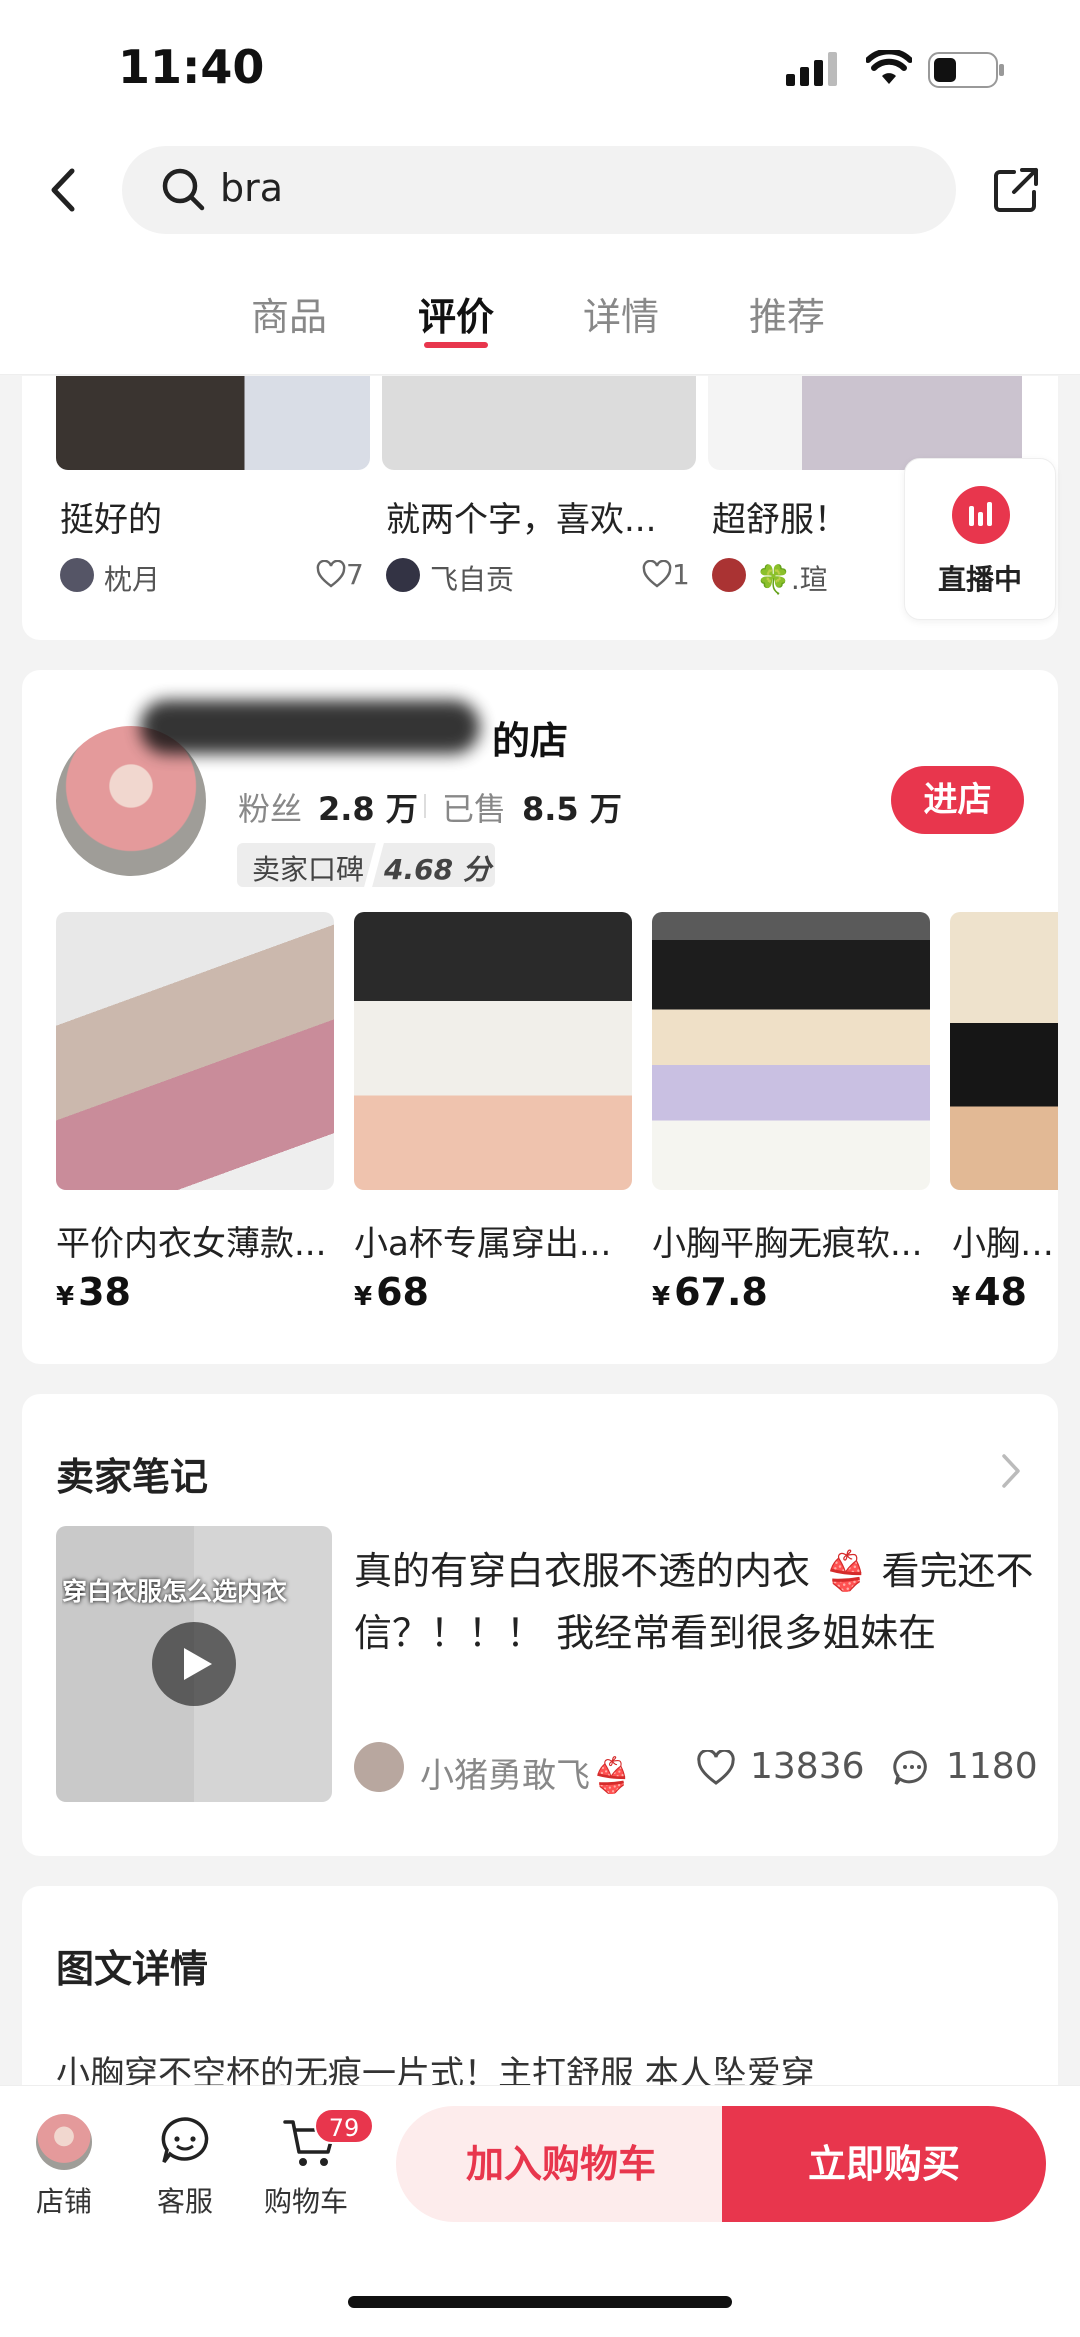 The image size is (1080, 2337). I want to click on play-icon, so click(198, 1664).